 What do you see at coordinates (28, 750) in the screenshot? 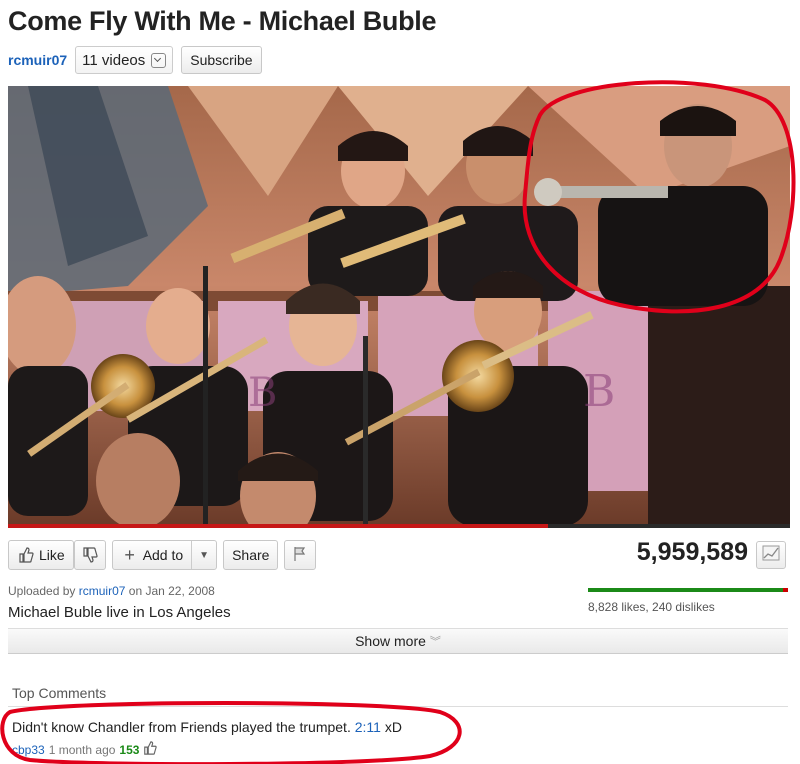
I see `comment-author-link: cbp33` at bounding box center [28, 750].